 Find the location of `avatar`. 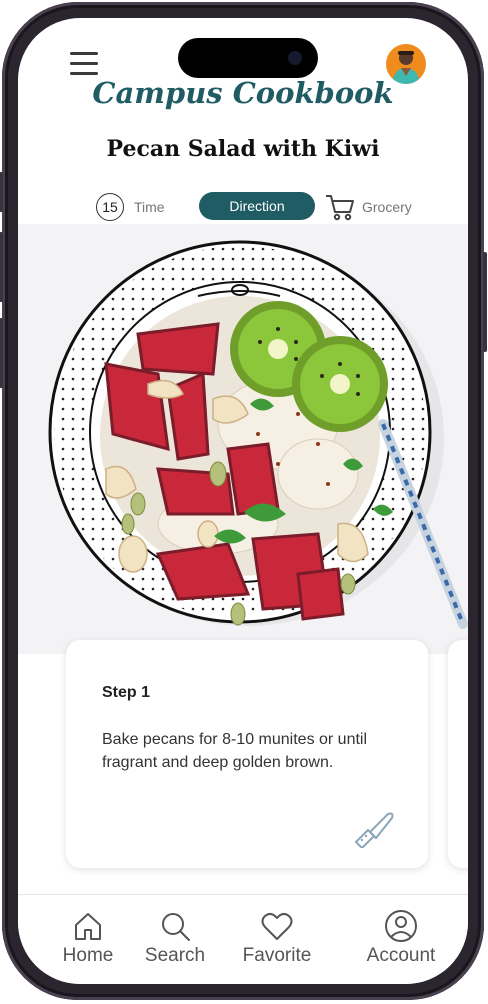

avatar is located at coordinates (406, 64).